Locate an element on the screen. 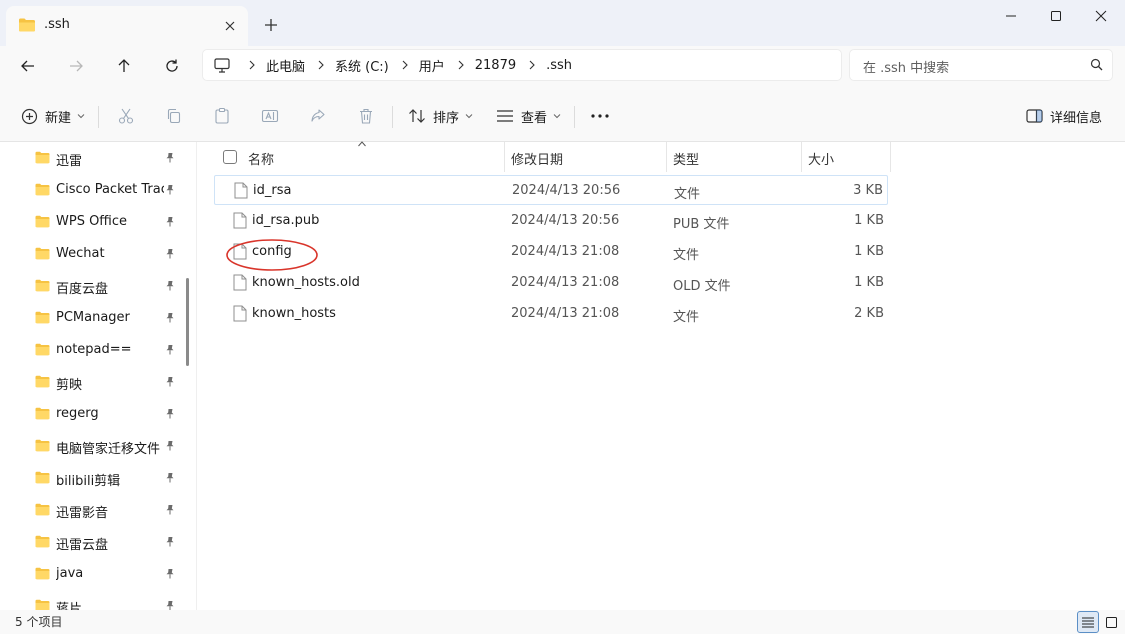  sidebar-item: PCManager is located at coordinates (91, 318).